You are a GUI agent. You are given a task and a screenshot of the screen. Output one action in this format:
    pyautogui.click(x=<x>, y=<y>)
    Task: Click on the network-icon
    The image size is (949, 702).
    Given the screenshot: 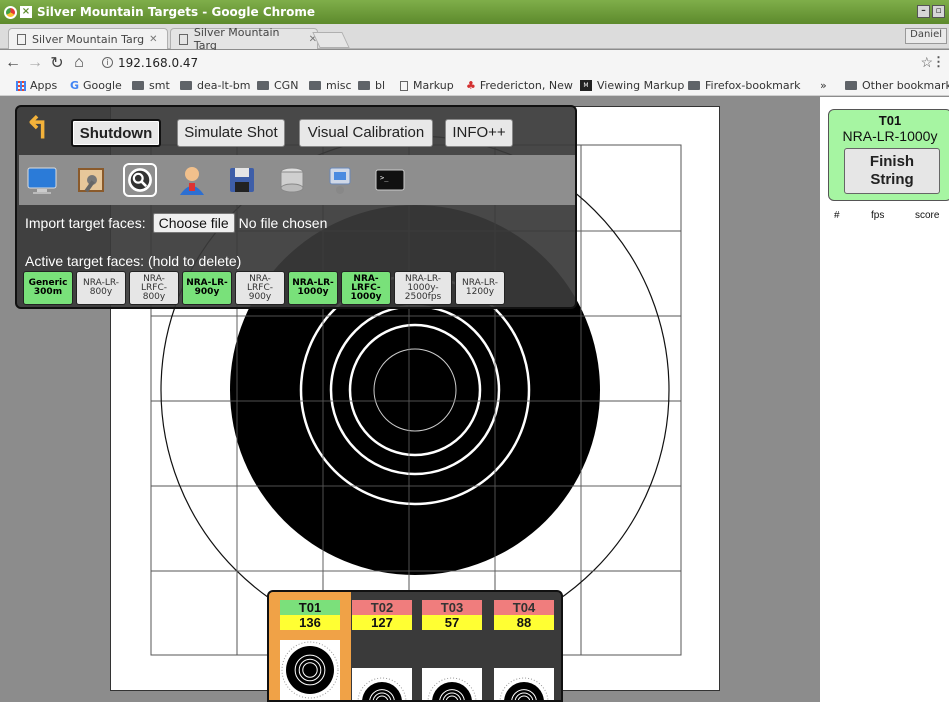 What is the action you would take?
    pyautogui.click(x=340, y=180)
    